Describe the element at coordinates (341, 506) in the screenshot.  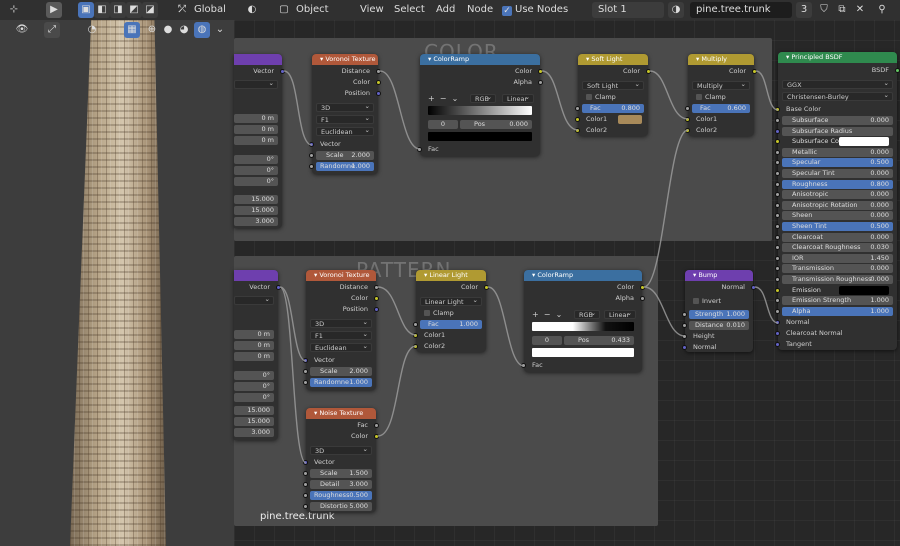
I see `distortion-field: Distortio 5.000` at that location.